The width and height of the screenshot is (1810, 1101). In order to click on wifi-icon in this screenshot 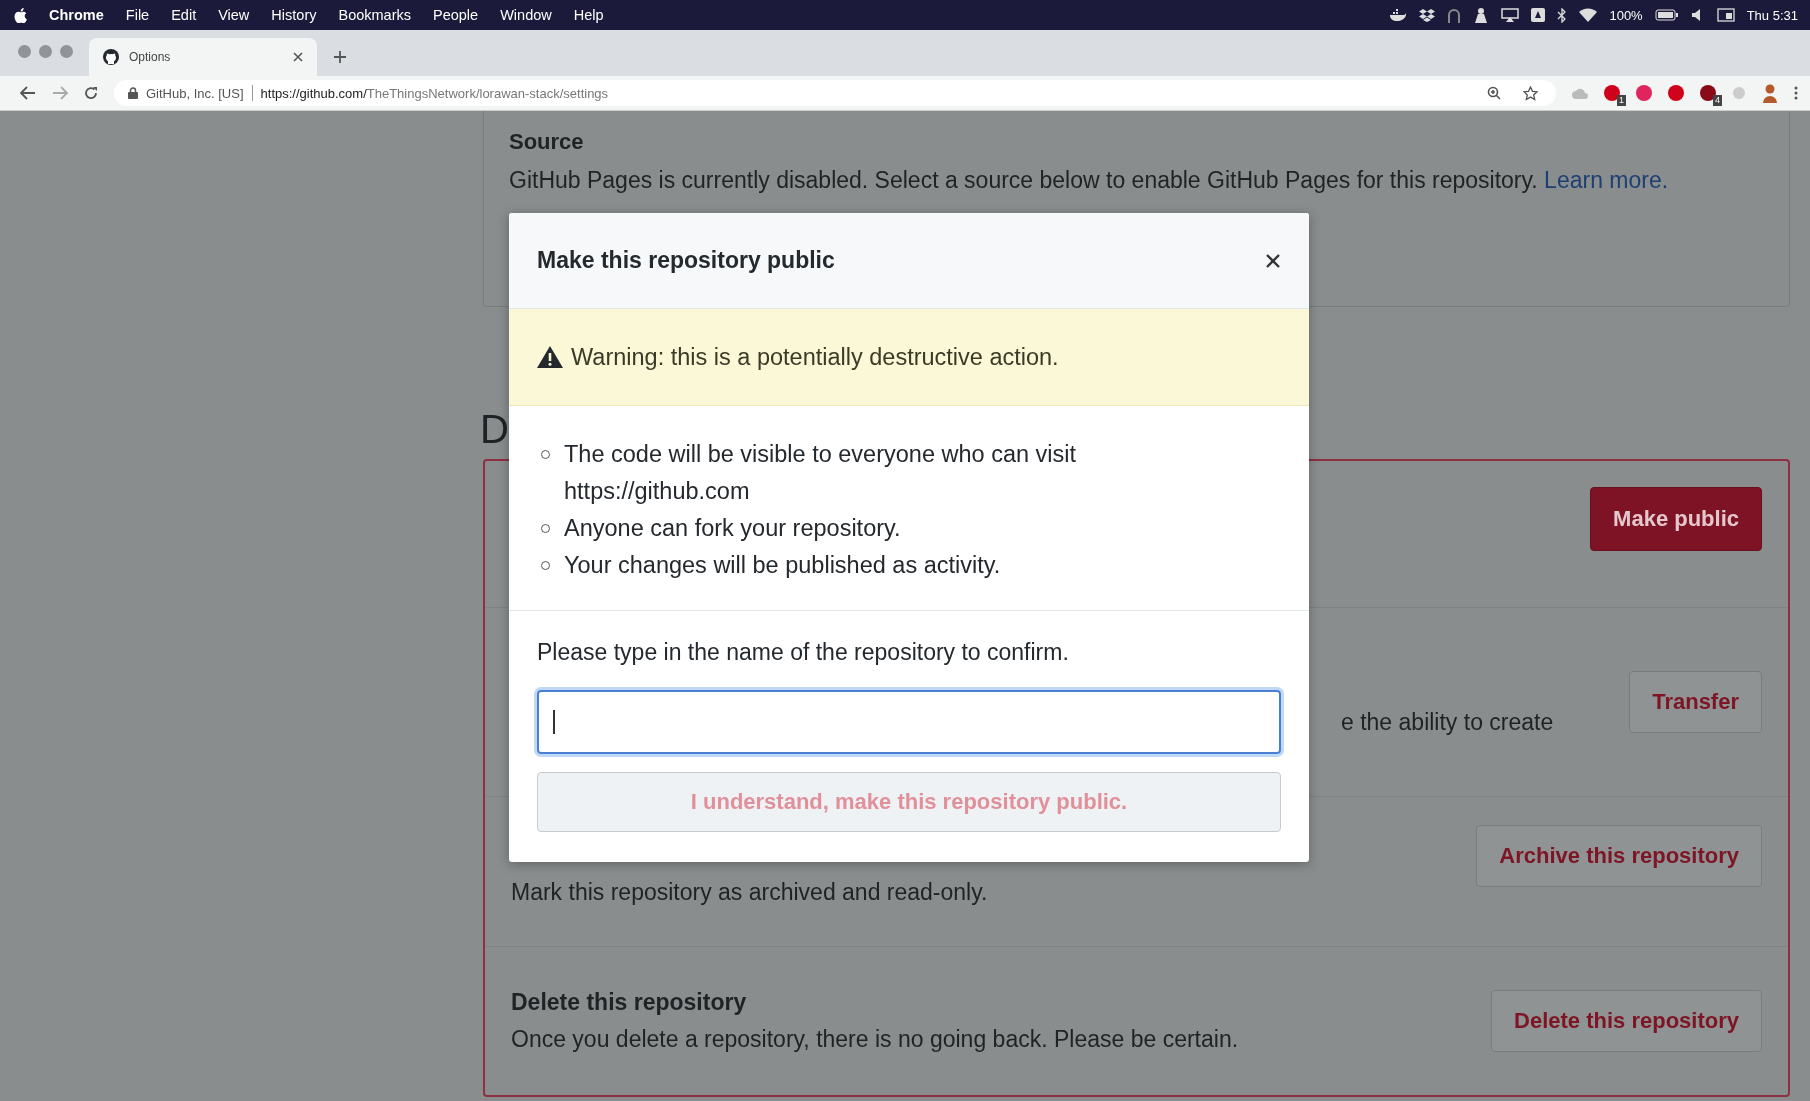, I will do `click(1588, 15)`.